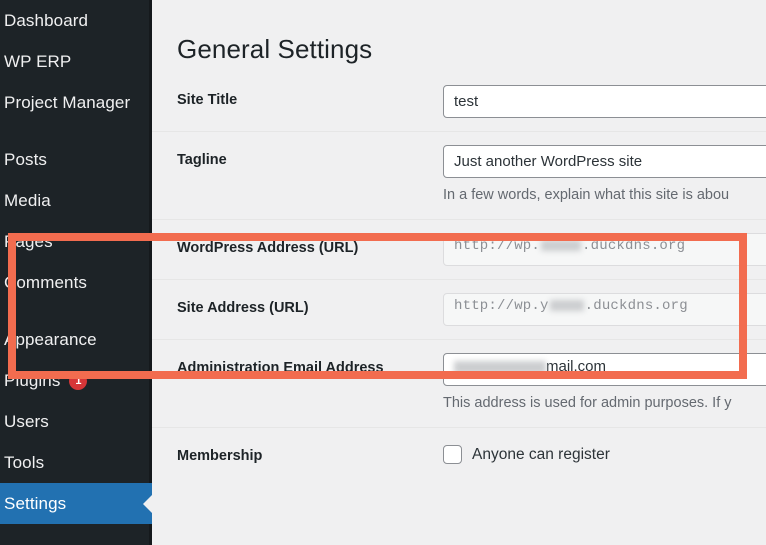 The image size is (766, 545). What do you see at coordinates (566, 305) in the screenshot?
I see `site-address-redaction` at bounding box center [566, 305].